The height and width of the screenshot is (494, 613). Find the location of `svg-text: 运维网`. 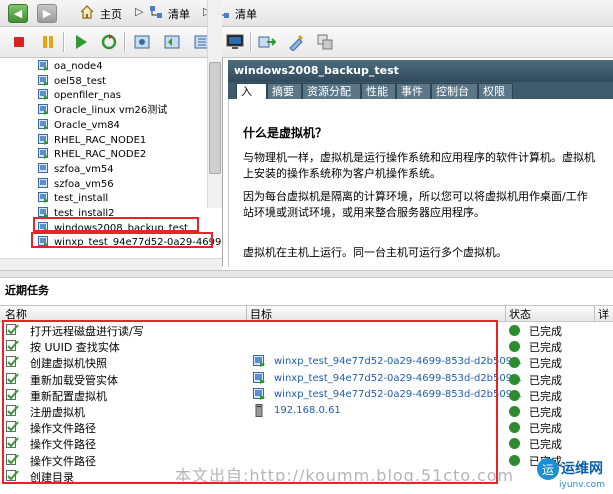

svg-text: 运维网 is located at coordinates (582, 468).